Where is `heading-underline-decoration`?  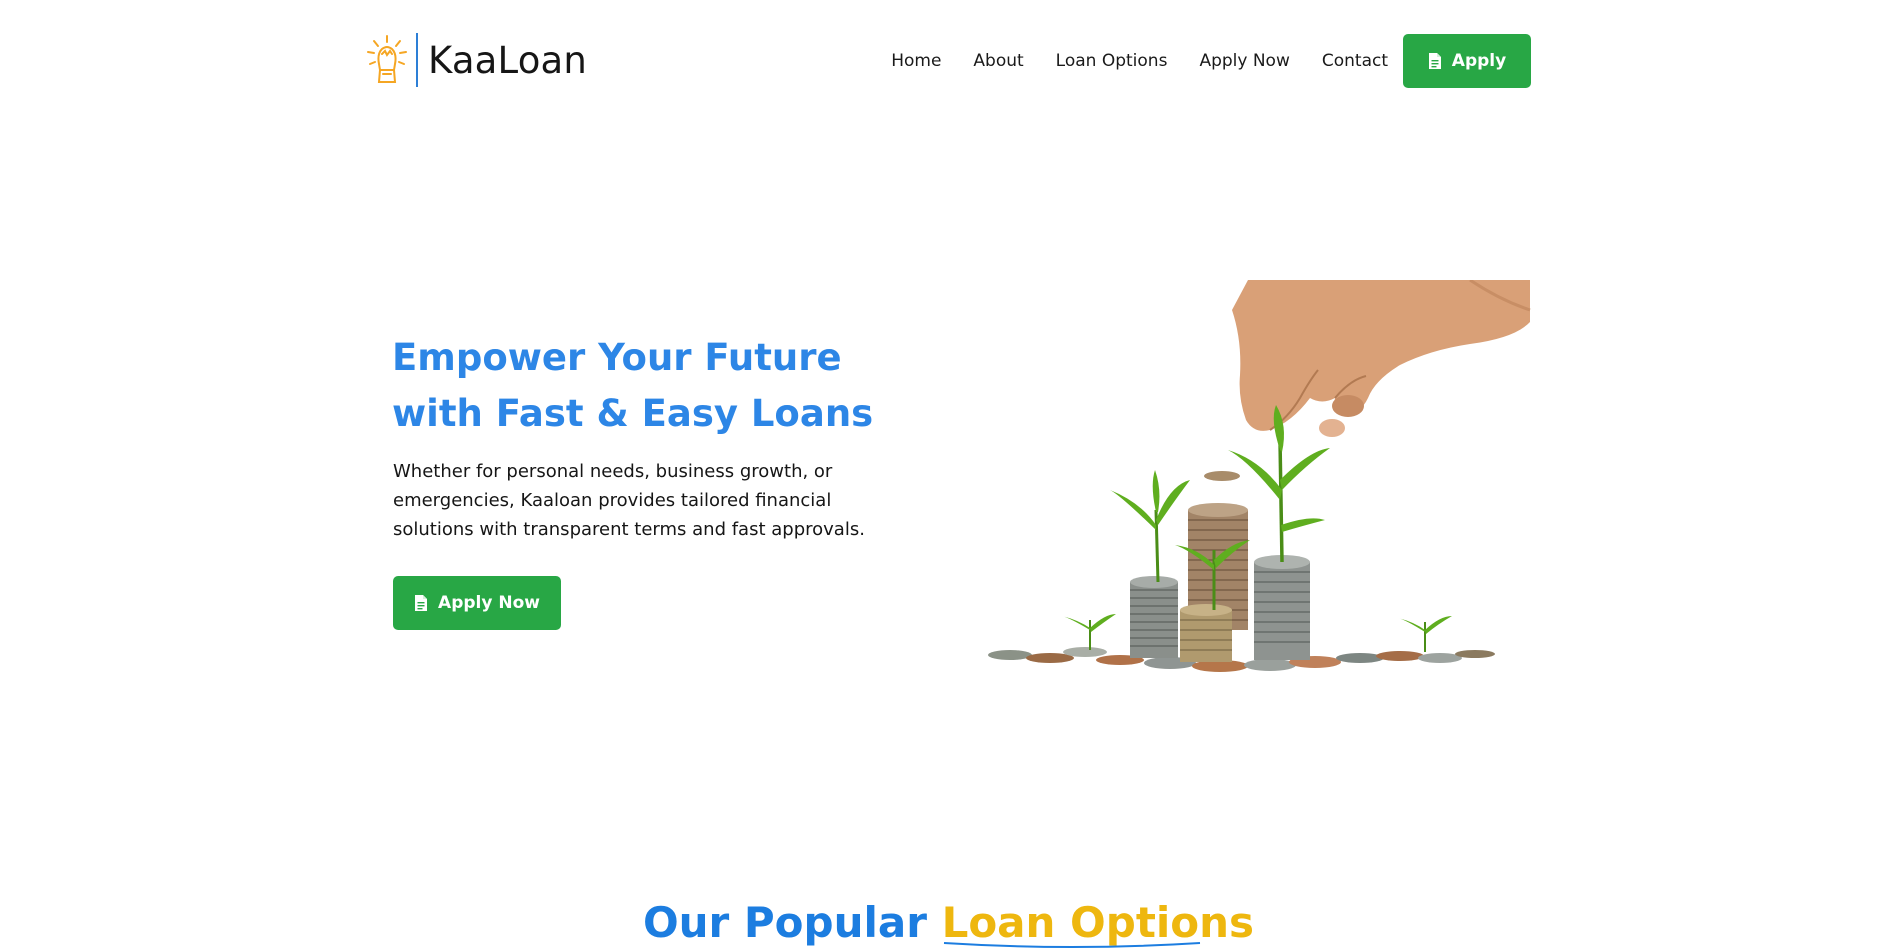 heading-underline-decoration is located at coordinates (1071, 945).